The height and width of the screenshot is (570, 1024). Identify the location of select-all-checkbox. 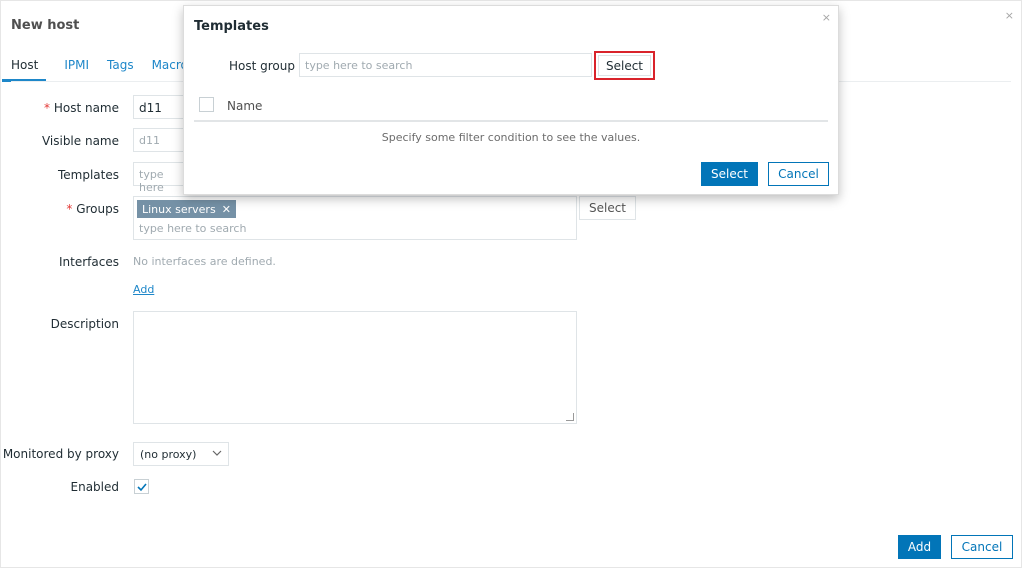
(206, 104).